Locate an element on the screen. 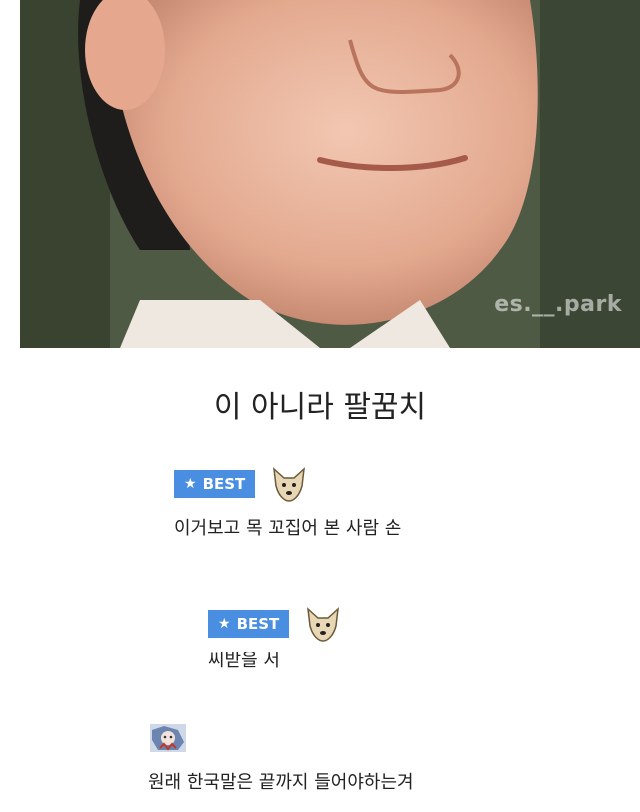 Image resolution: width=640 pixels, height=812 pixels. comment-text-partial: 씨받을 서 is located at coordinates (244, 660).